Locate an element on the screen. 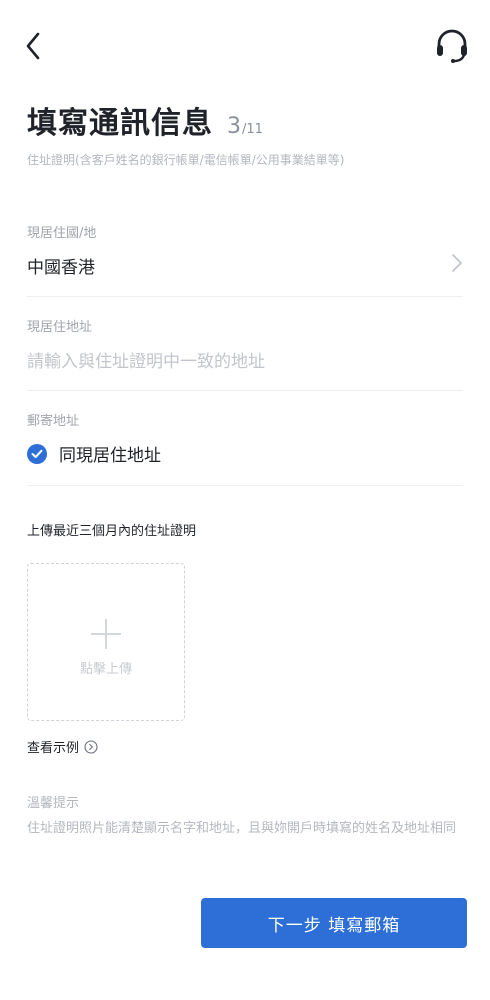 The width and height of the screenshot is (490, 1000). country-value: 中國香港 is located at coordinates (61, 268).